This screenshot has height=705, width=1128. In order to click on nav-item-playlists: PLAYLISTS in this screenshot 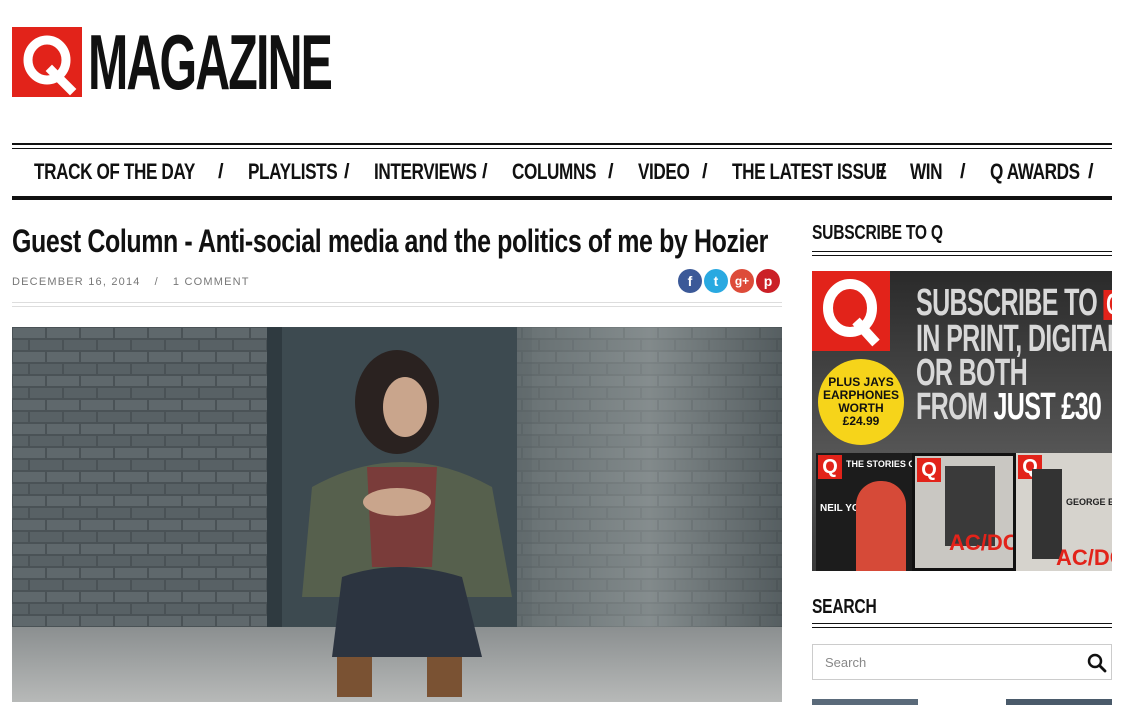, I will do `click(296, 172)`.